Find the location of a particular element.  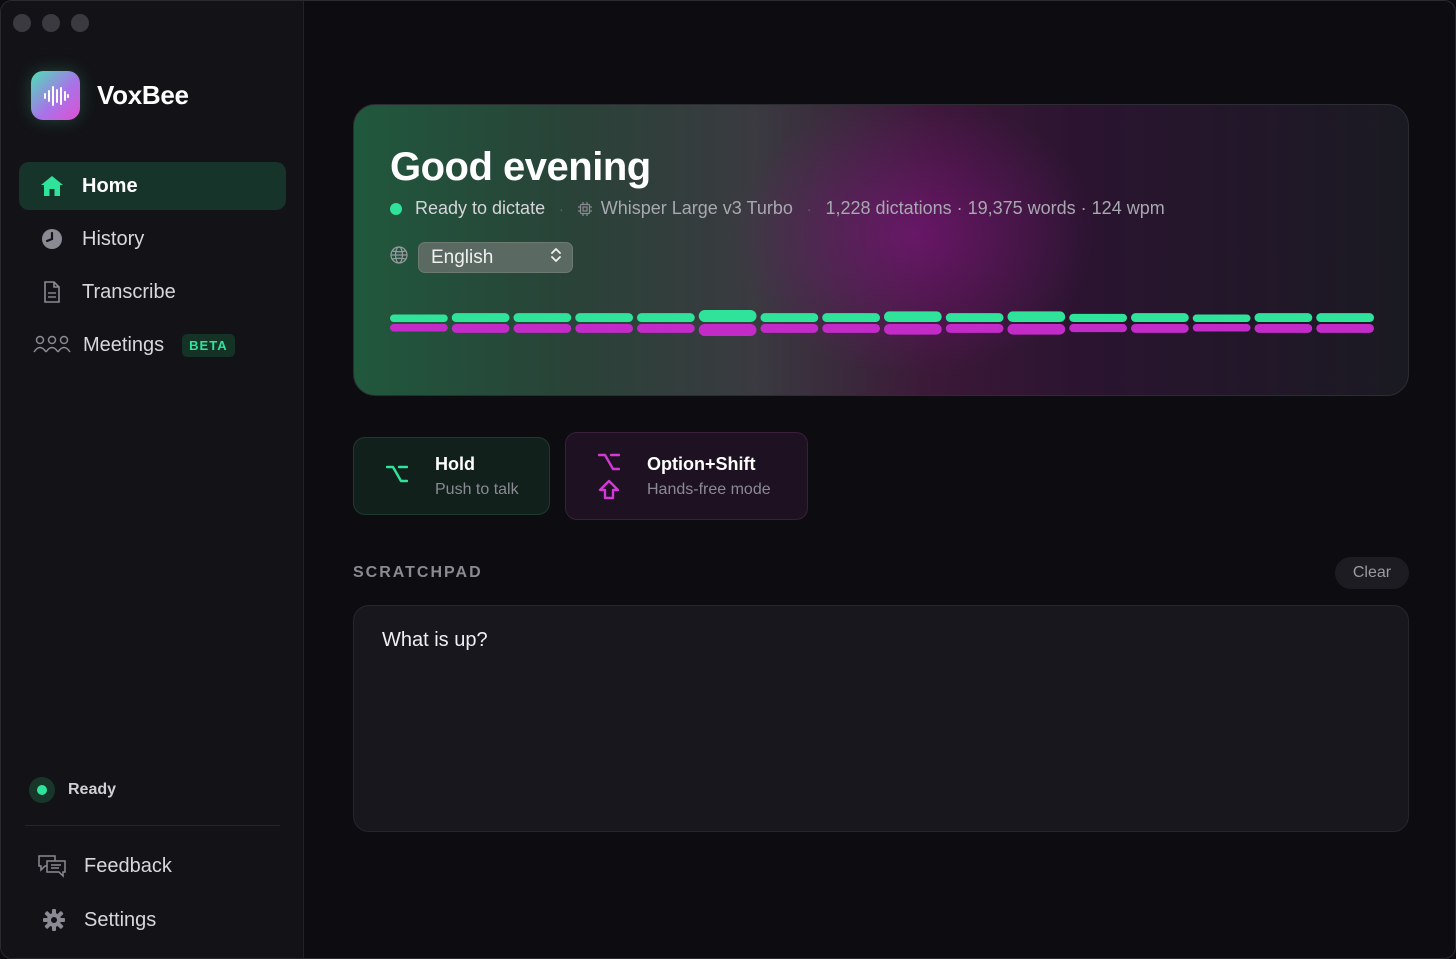

close-window-button is located at coordinates (22, 23).